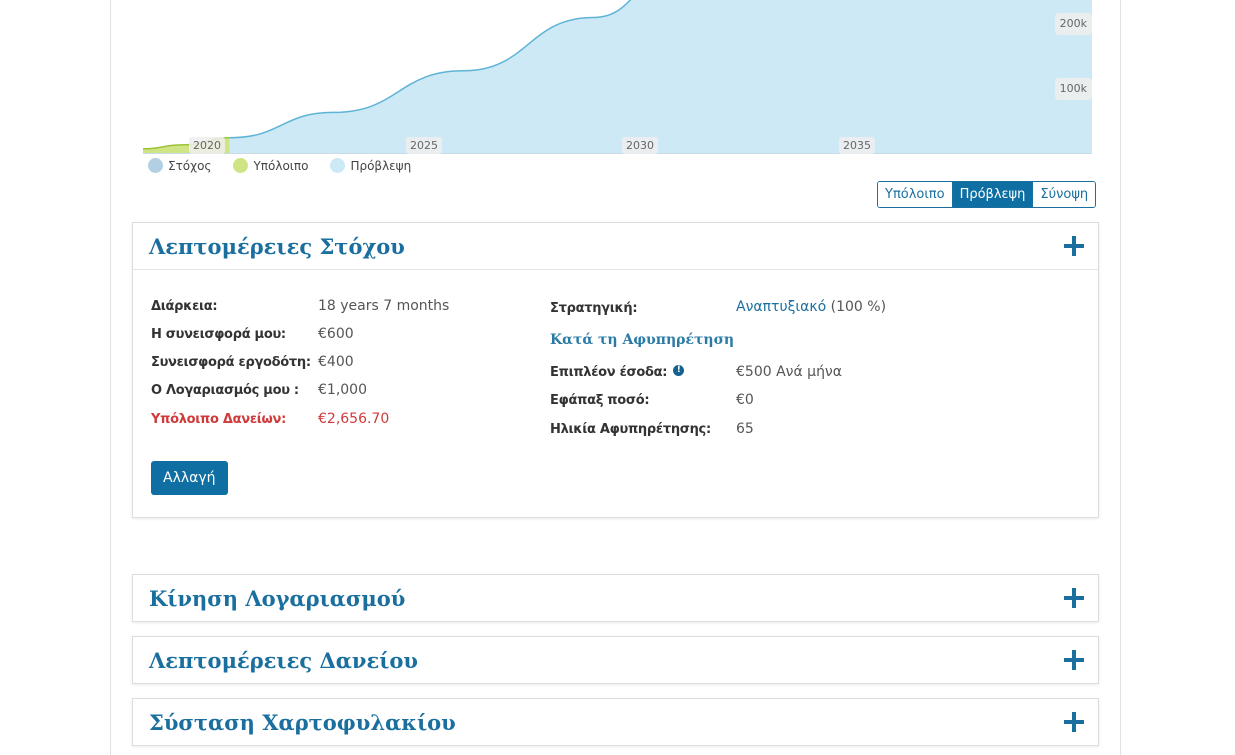 The height and width of the screenshot is (755, 1235). What do you see at coordinates (184, 306) in the screenshot?
I see `duration-label: Διάρκεια:` at bounding box center [184, 306].